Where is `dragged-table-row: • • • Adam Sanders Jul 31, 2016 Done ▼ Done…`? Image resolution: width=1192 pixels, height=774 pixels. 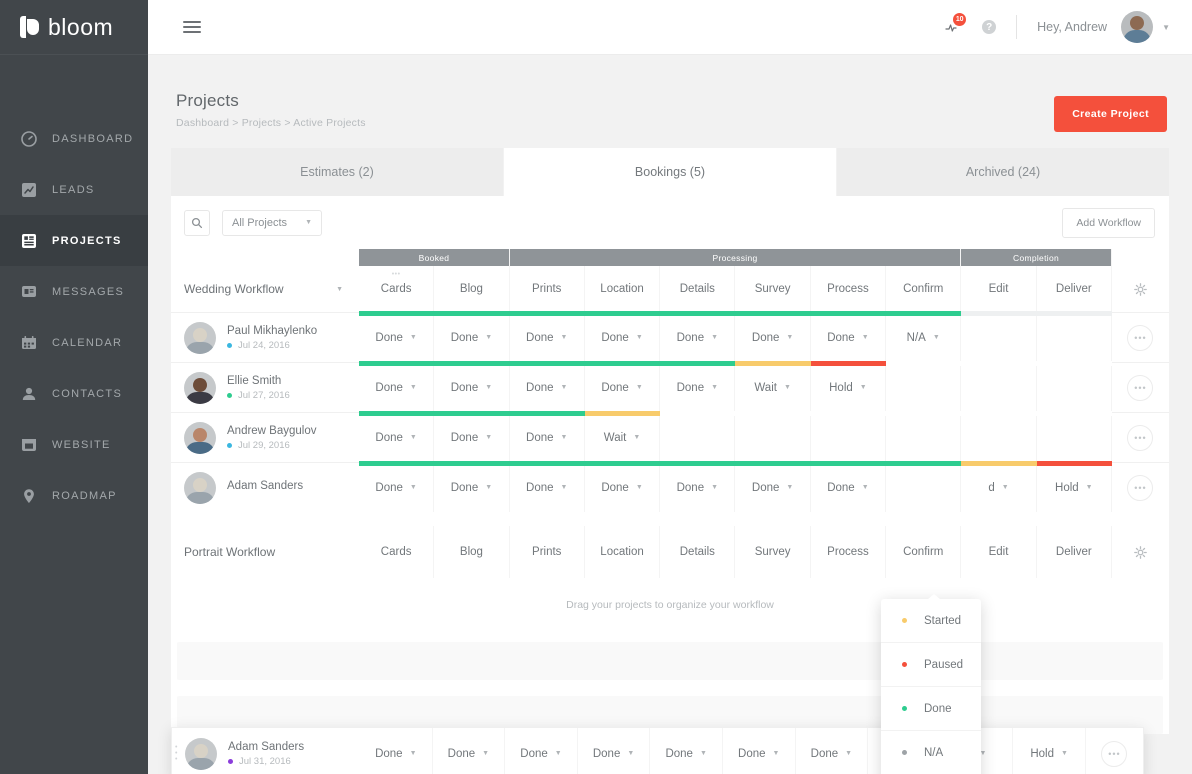
dragged-table-row: • • • Adam Sanders Jul 31, 2016 Done ▼ Done… is located at coordinates (657, 750).